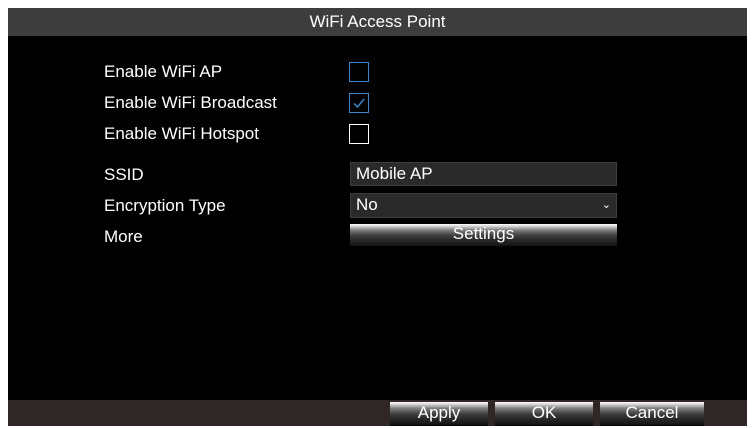 The image size is (753, 428). What do you see at coordinates (377, 22) in the screenshot?
I see `dialog-title: WiFi Access Point` at bounding box center [377, 22].